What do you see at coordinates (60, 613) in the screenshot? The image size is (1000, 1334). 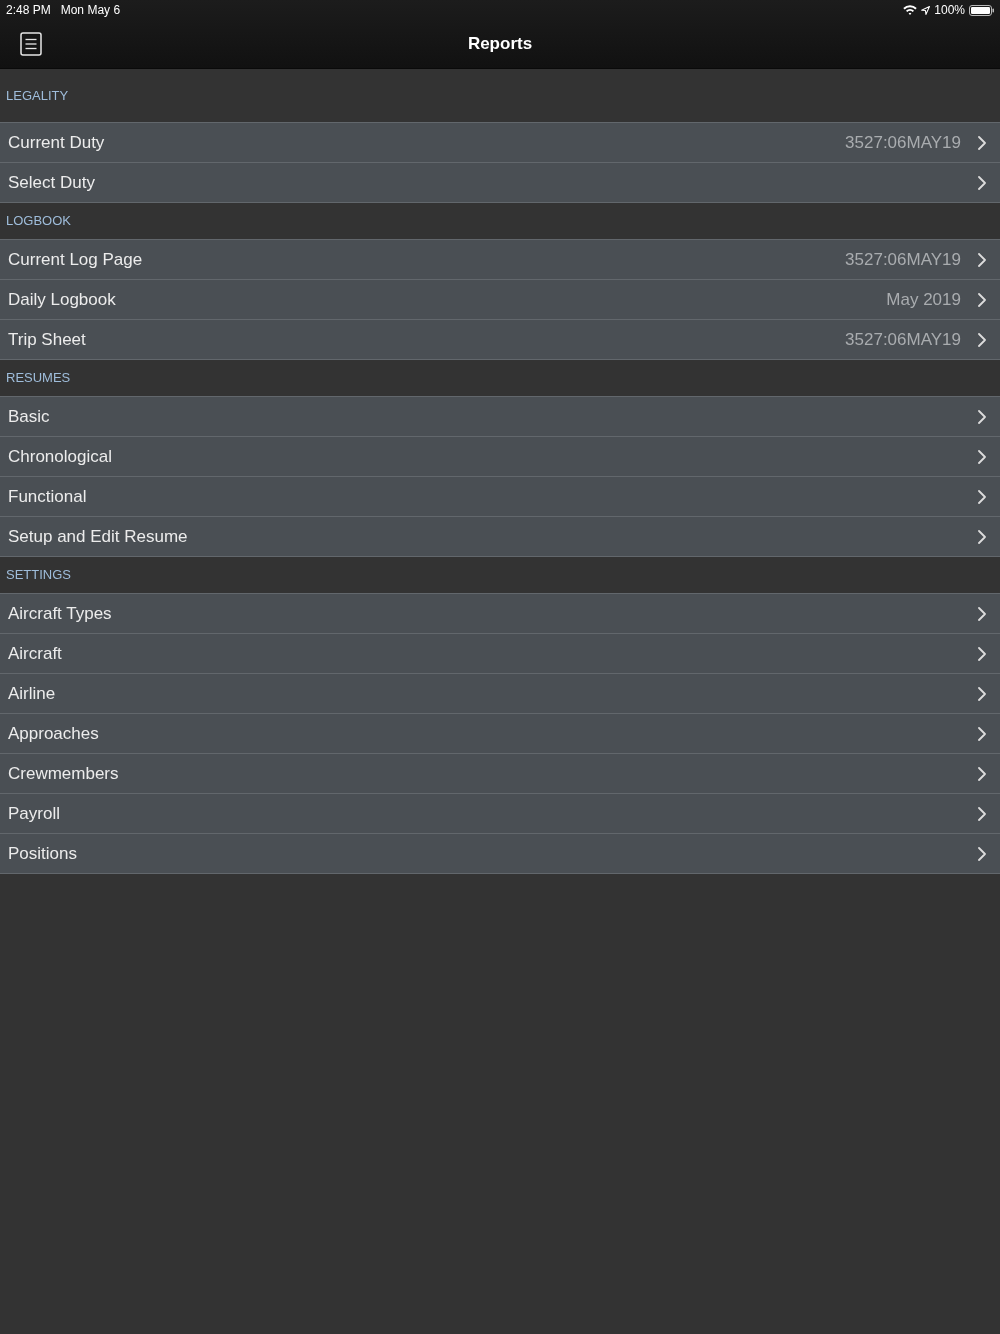 I see `row-label: Aircraft Types` at bounding box center [60, 613].